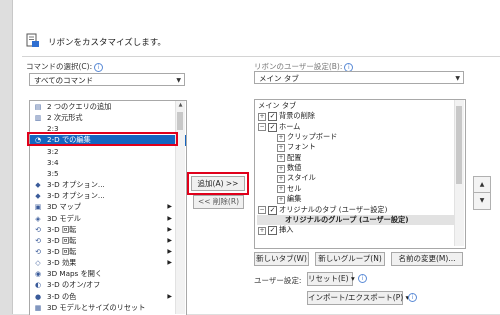 The image size is (500, 315). Describe the element at coordinates (108, 174) in the screenshot. I see `command-list-item: 3:5` at that location.